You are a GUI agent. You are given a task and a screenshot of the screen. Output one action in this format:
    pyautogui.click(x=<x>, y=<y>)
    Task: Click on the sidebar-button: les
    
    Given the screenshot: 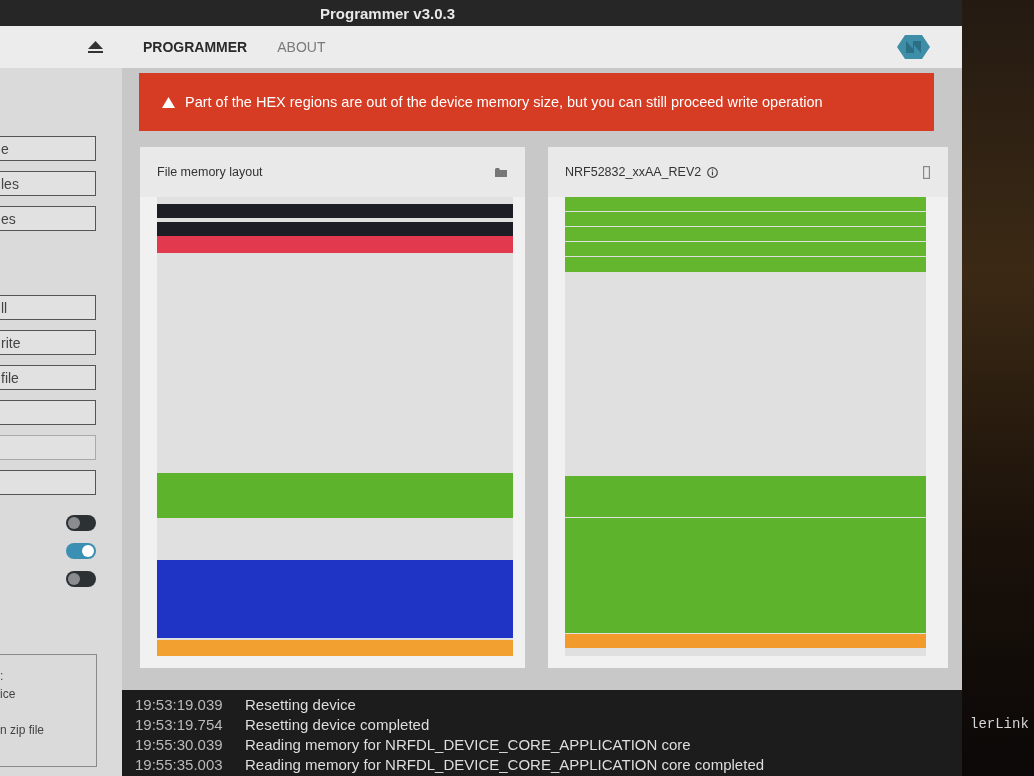 What is the action you would take?
    pyautogui.click(x=48, y=183)
    